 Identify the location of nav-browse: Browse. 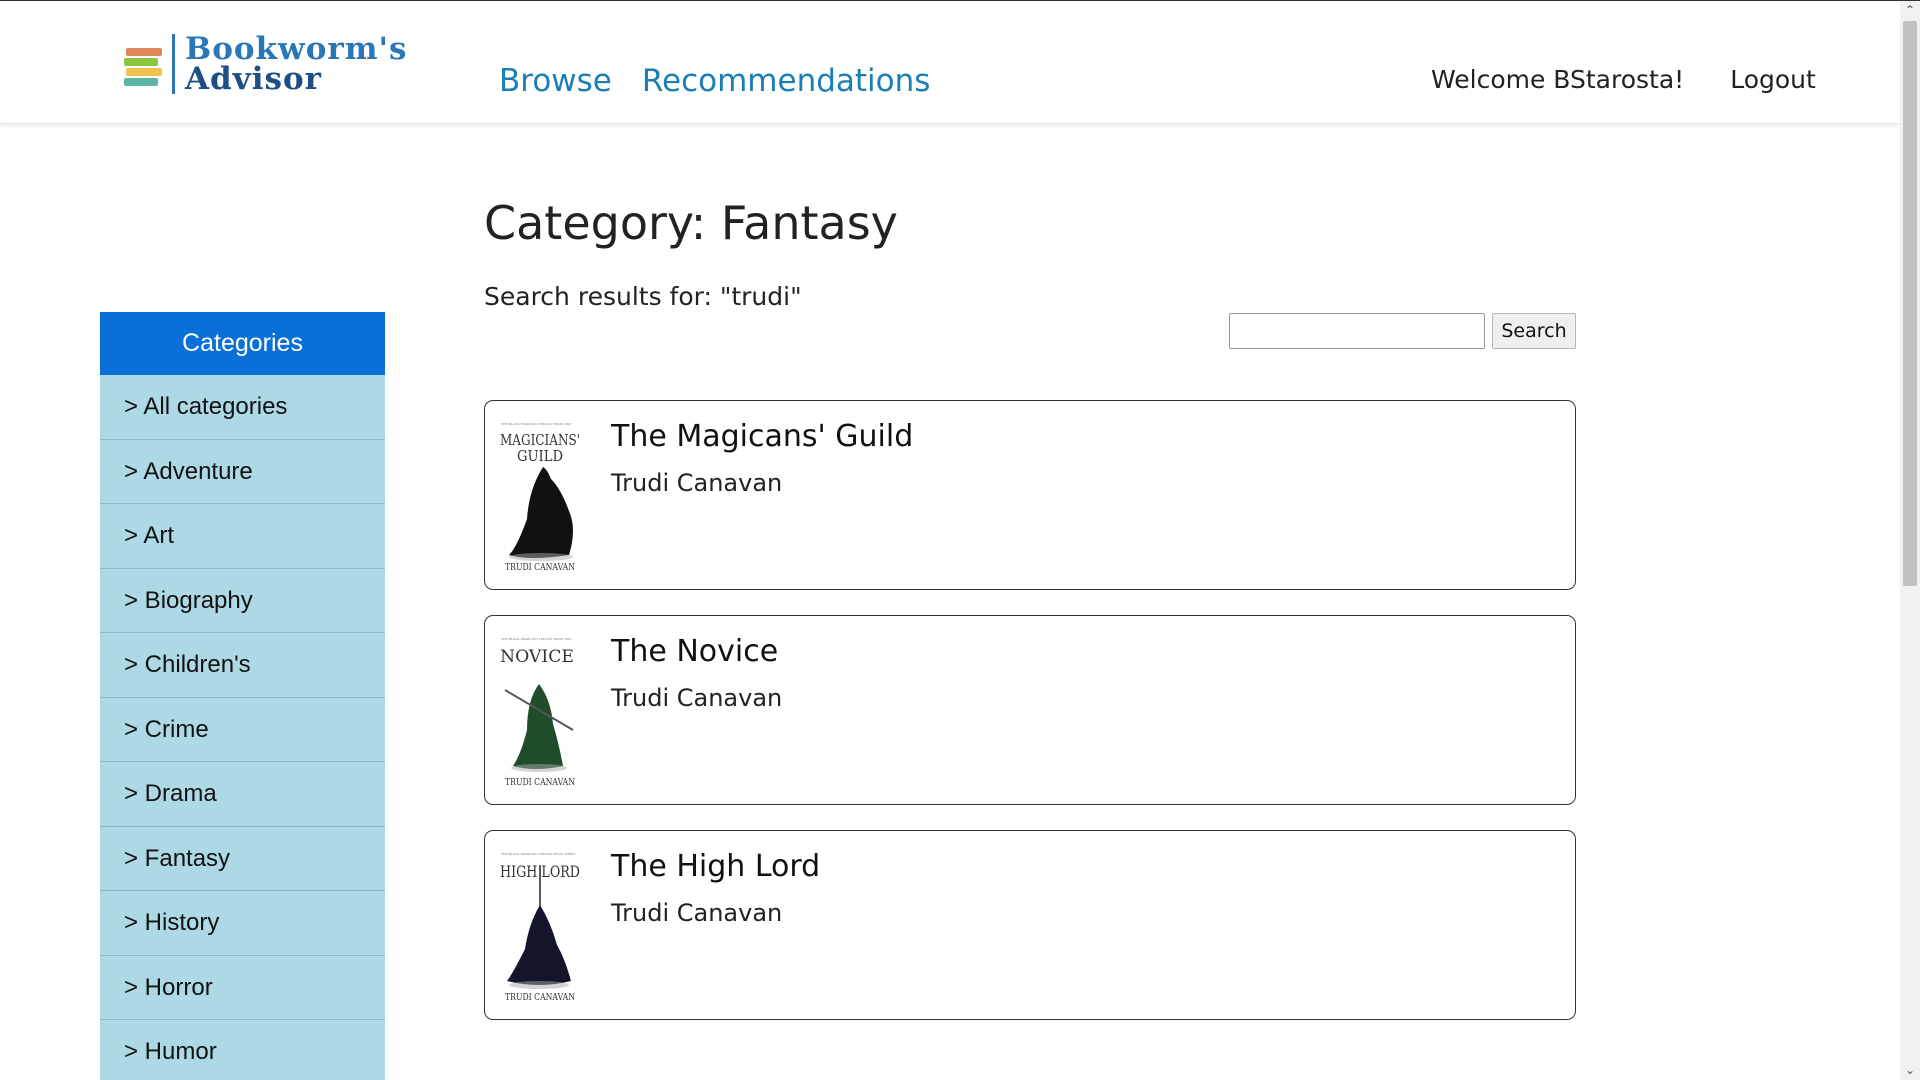
(555, 81).